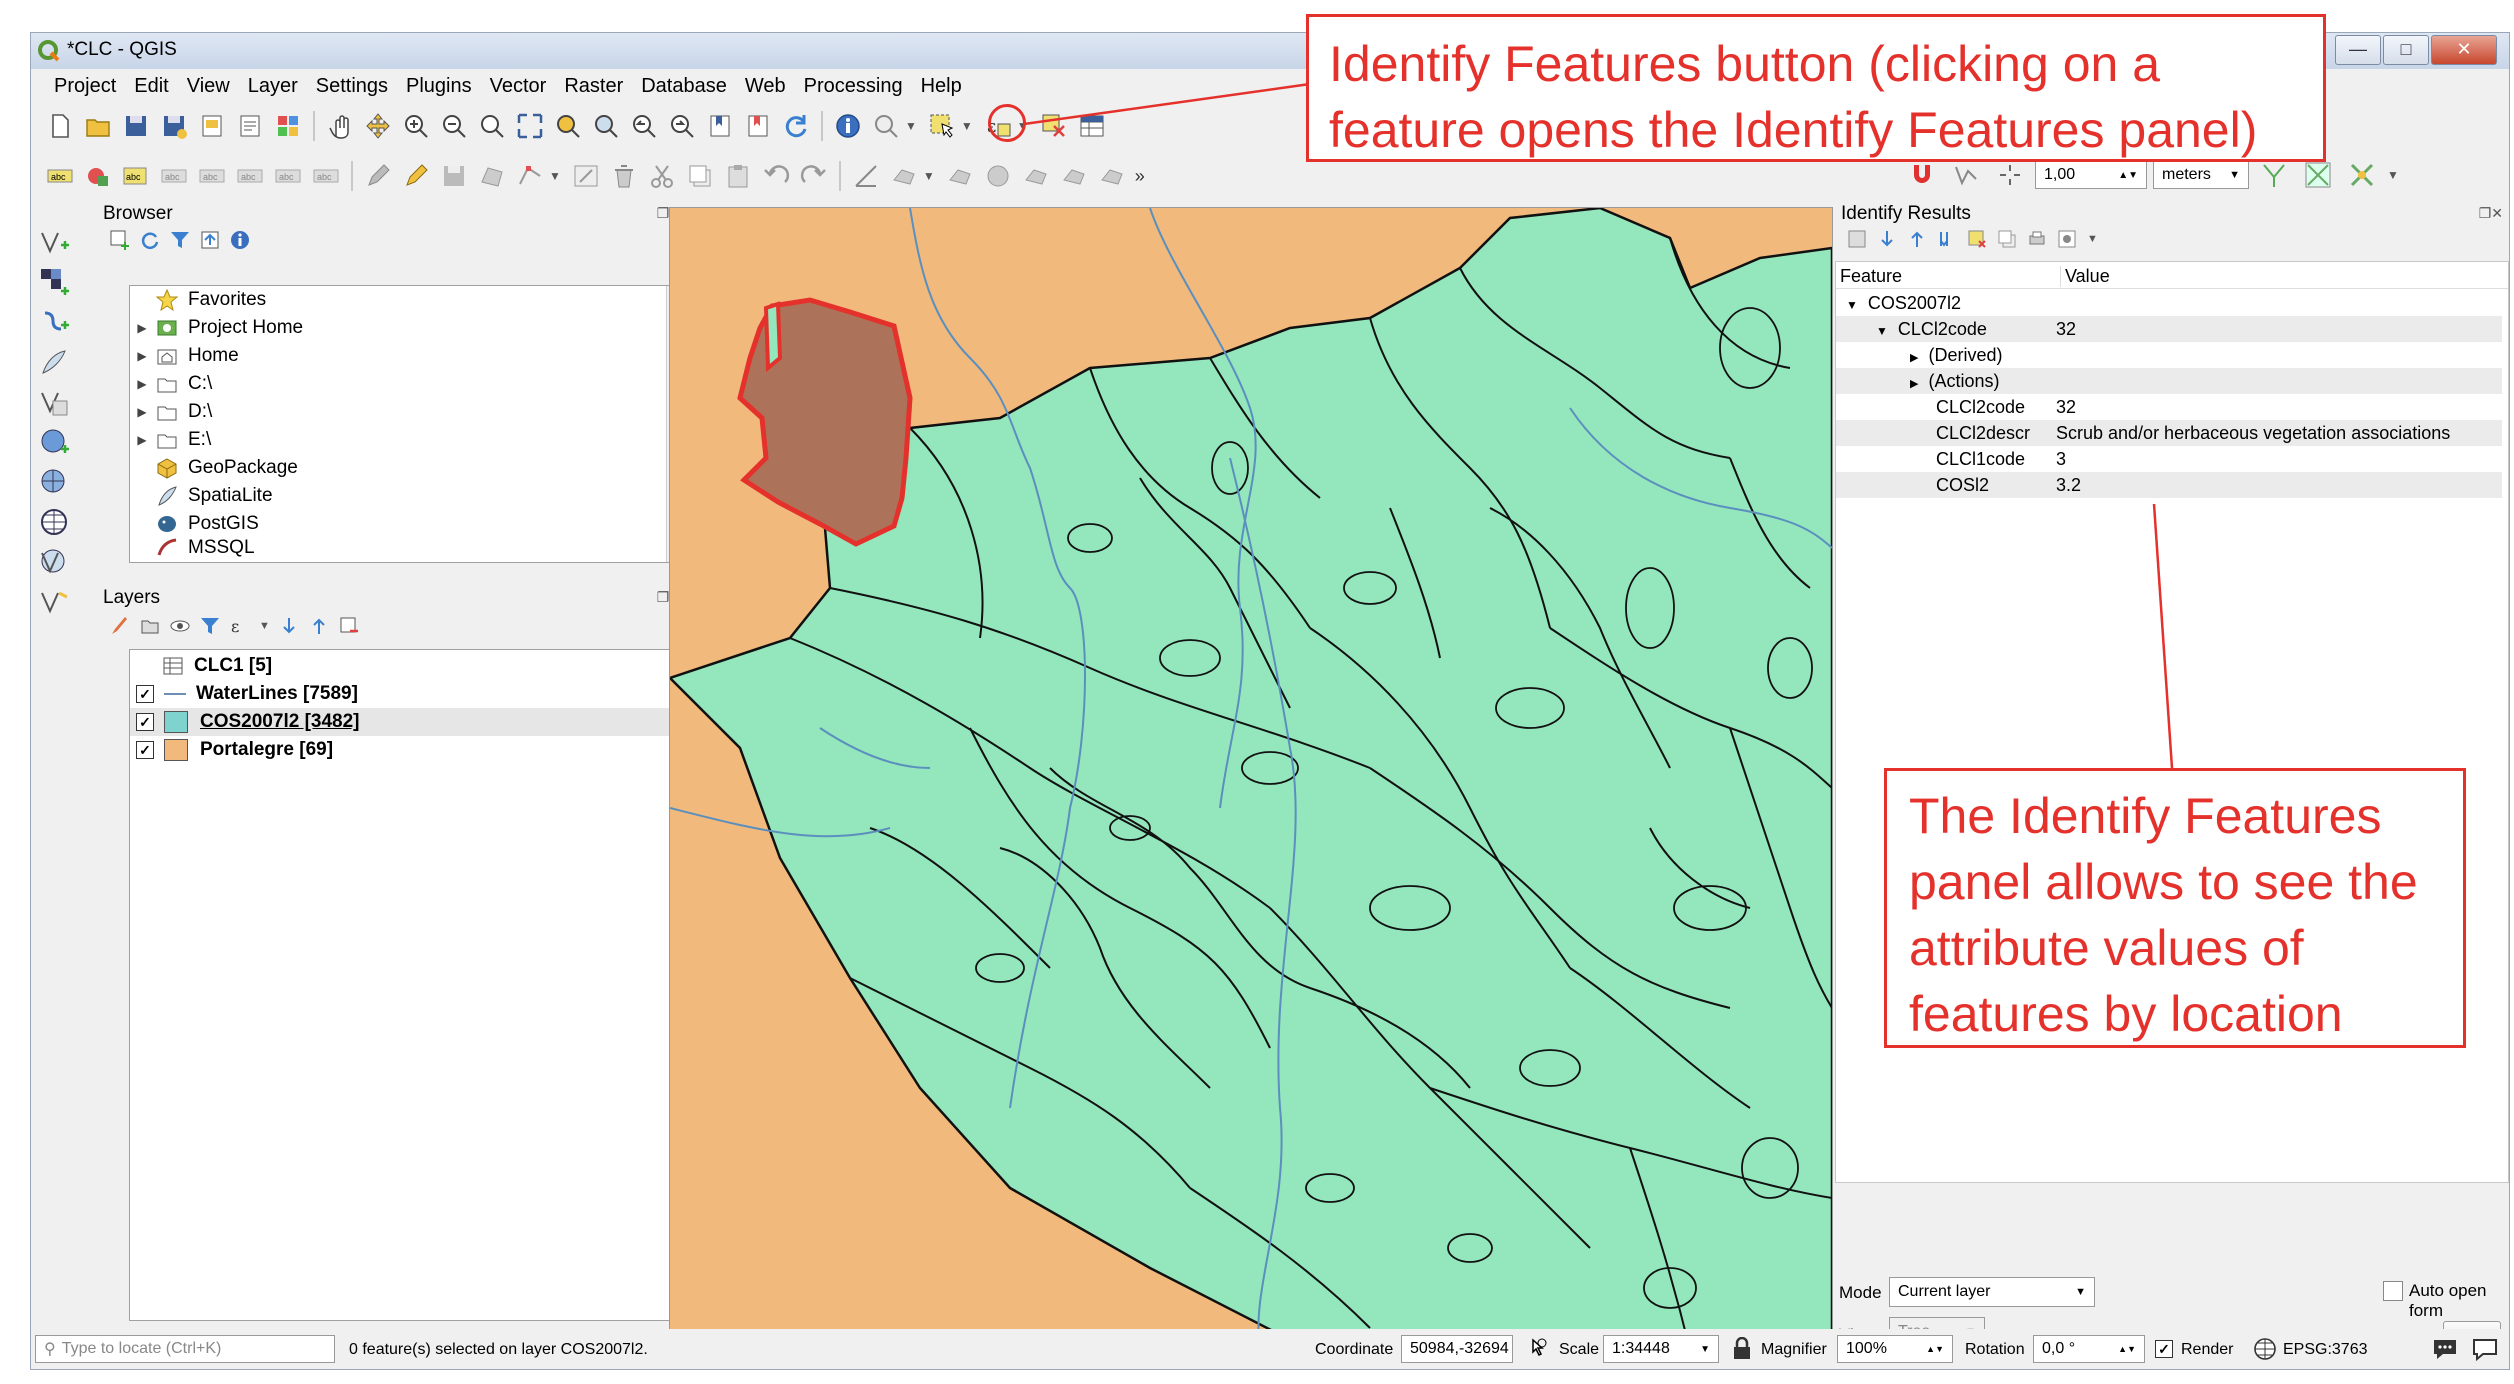 This screenshot has height=1384, width=2514. I want to click on style-manager-icon, so click(288, 126).